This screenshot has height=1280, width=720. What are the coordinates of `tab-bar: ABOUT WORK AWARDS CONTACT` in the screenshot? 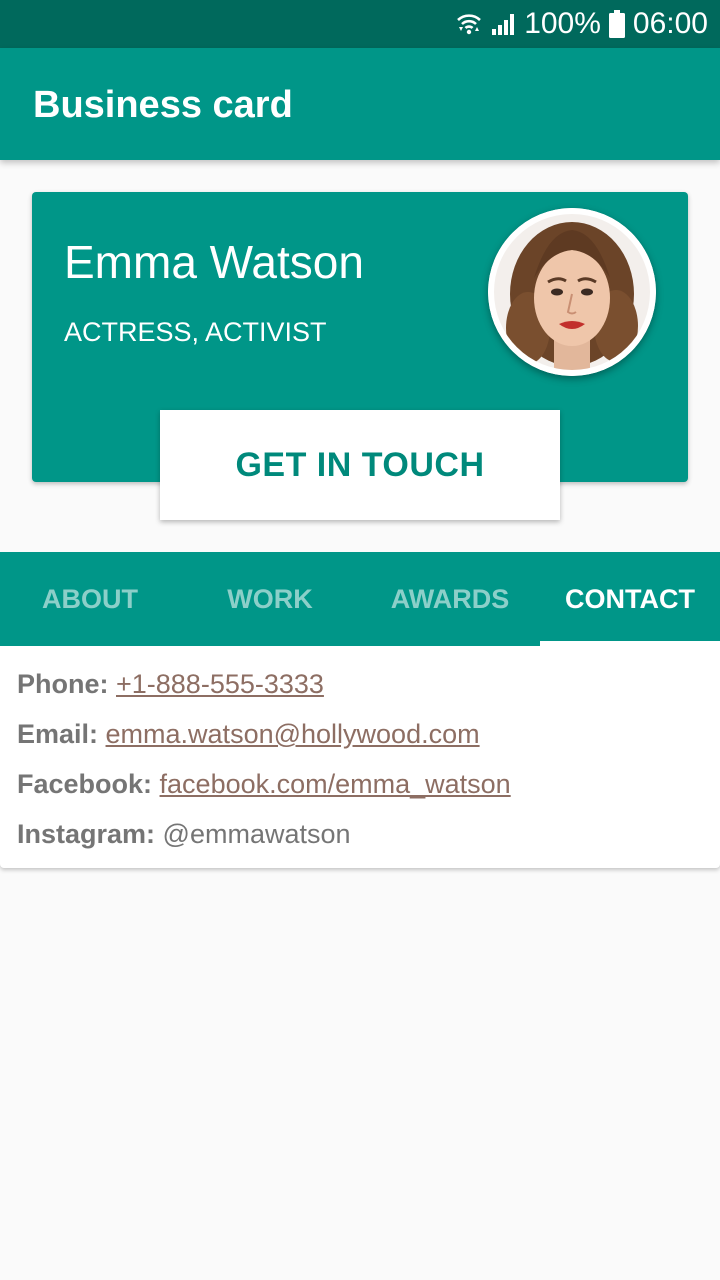 It's located at (360, 599).